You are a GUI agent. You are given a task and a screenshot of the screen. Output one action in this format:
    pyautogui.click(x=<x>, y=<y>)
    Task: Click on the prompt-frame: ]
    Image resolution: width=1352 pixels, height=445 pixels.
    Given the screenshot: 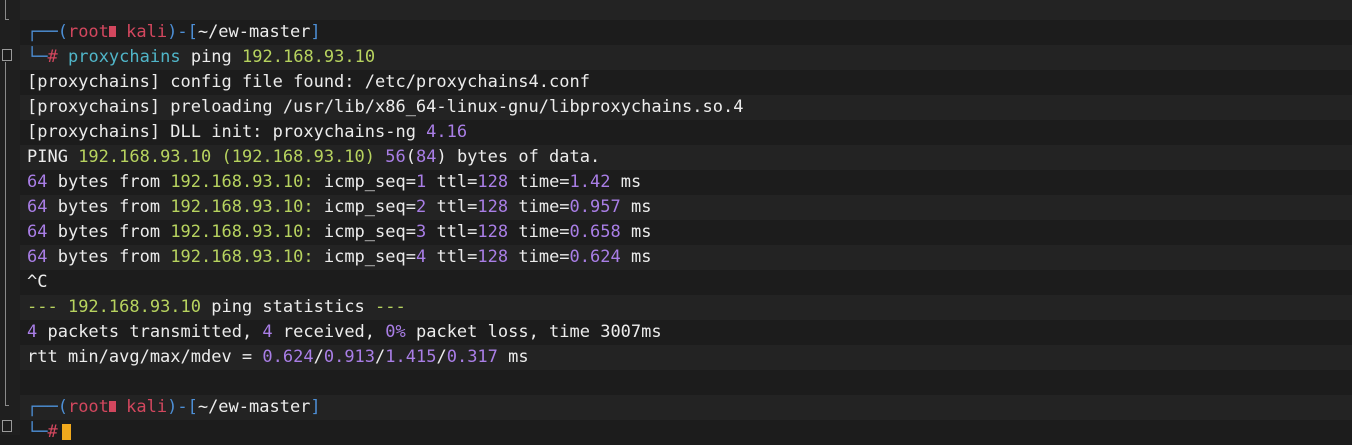 What is the action you would take?
    pyautogui.click(x=315, y=32)
    